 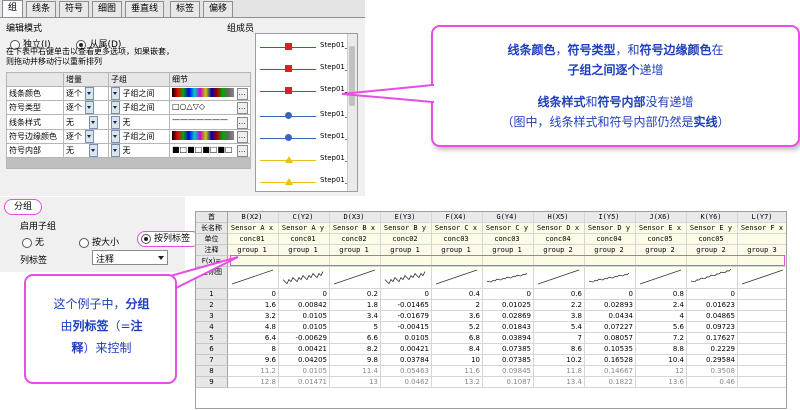 What do you see at coordinates (712, 349) in the screenshot?
I see `data-cell: 0.2229` at bounding box center [712, 349].